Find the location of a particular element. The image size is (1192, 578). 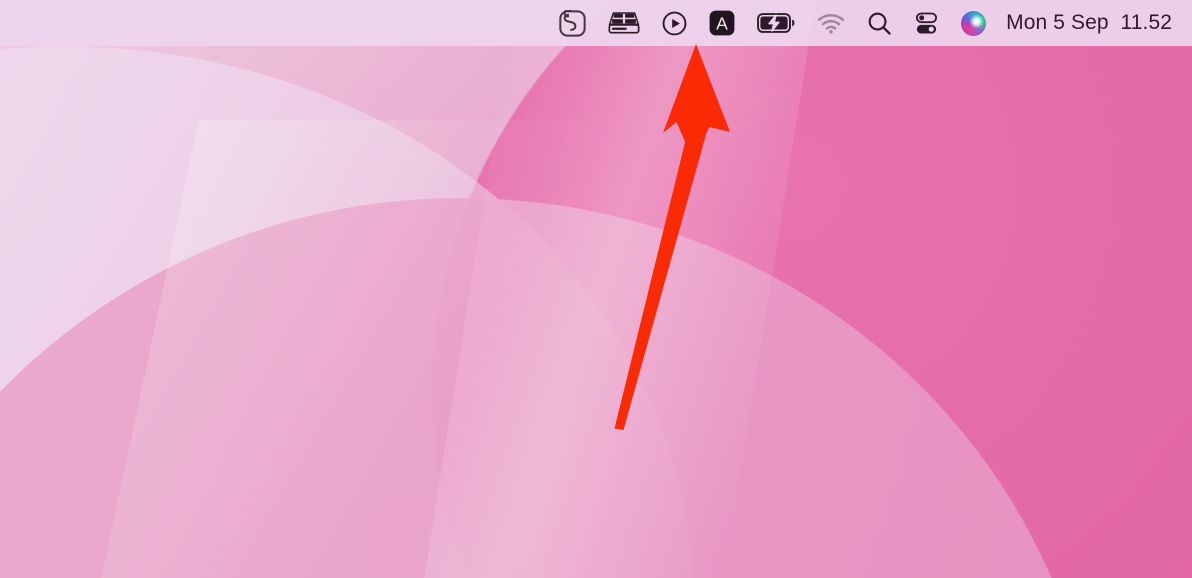

external-drive-icon is located at coordinates (624, 23).